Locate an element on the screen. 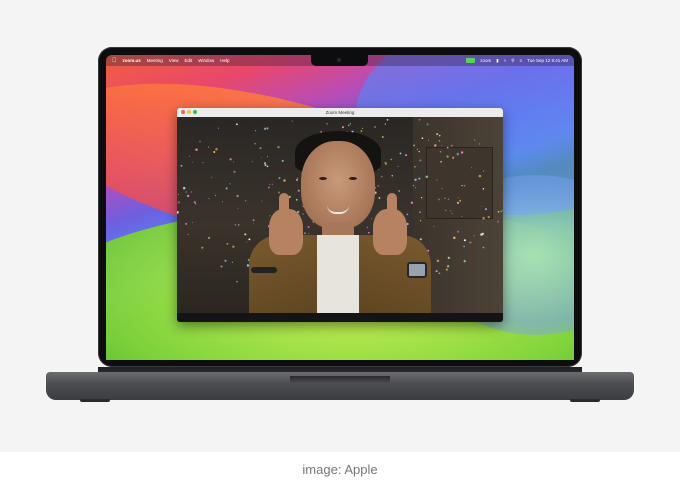 The height and width of the screenshot is (484, 680). window-titlebar: Zoom Meeting is located at coordinates (340, 112).